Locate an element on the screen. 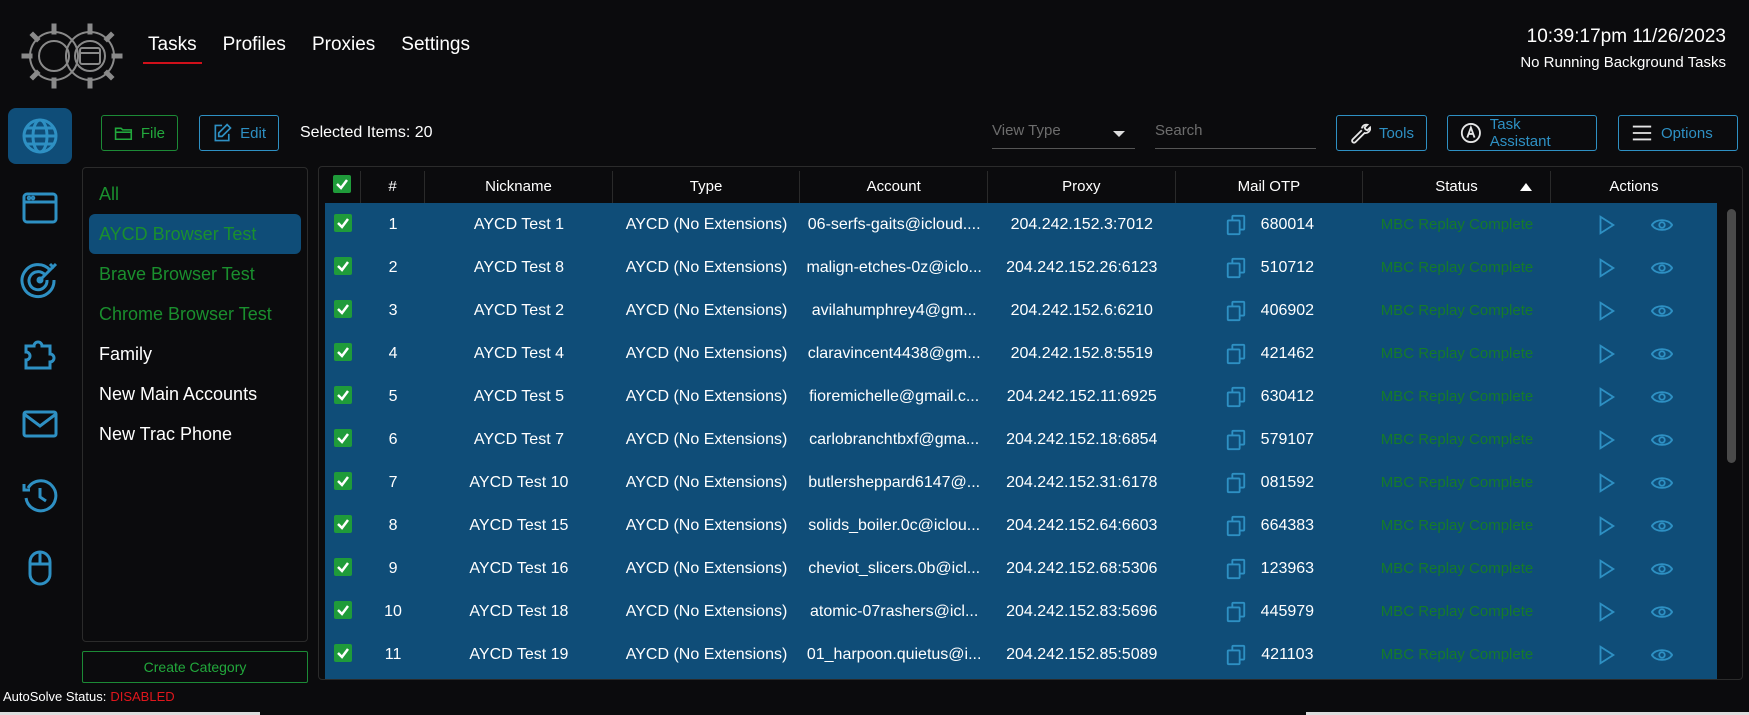 This screenshot has height=715, width=1749. category-aycd-browser-test: AYCD Browser Test is located at coordinates (195, 234).